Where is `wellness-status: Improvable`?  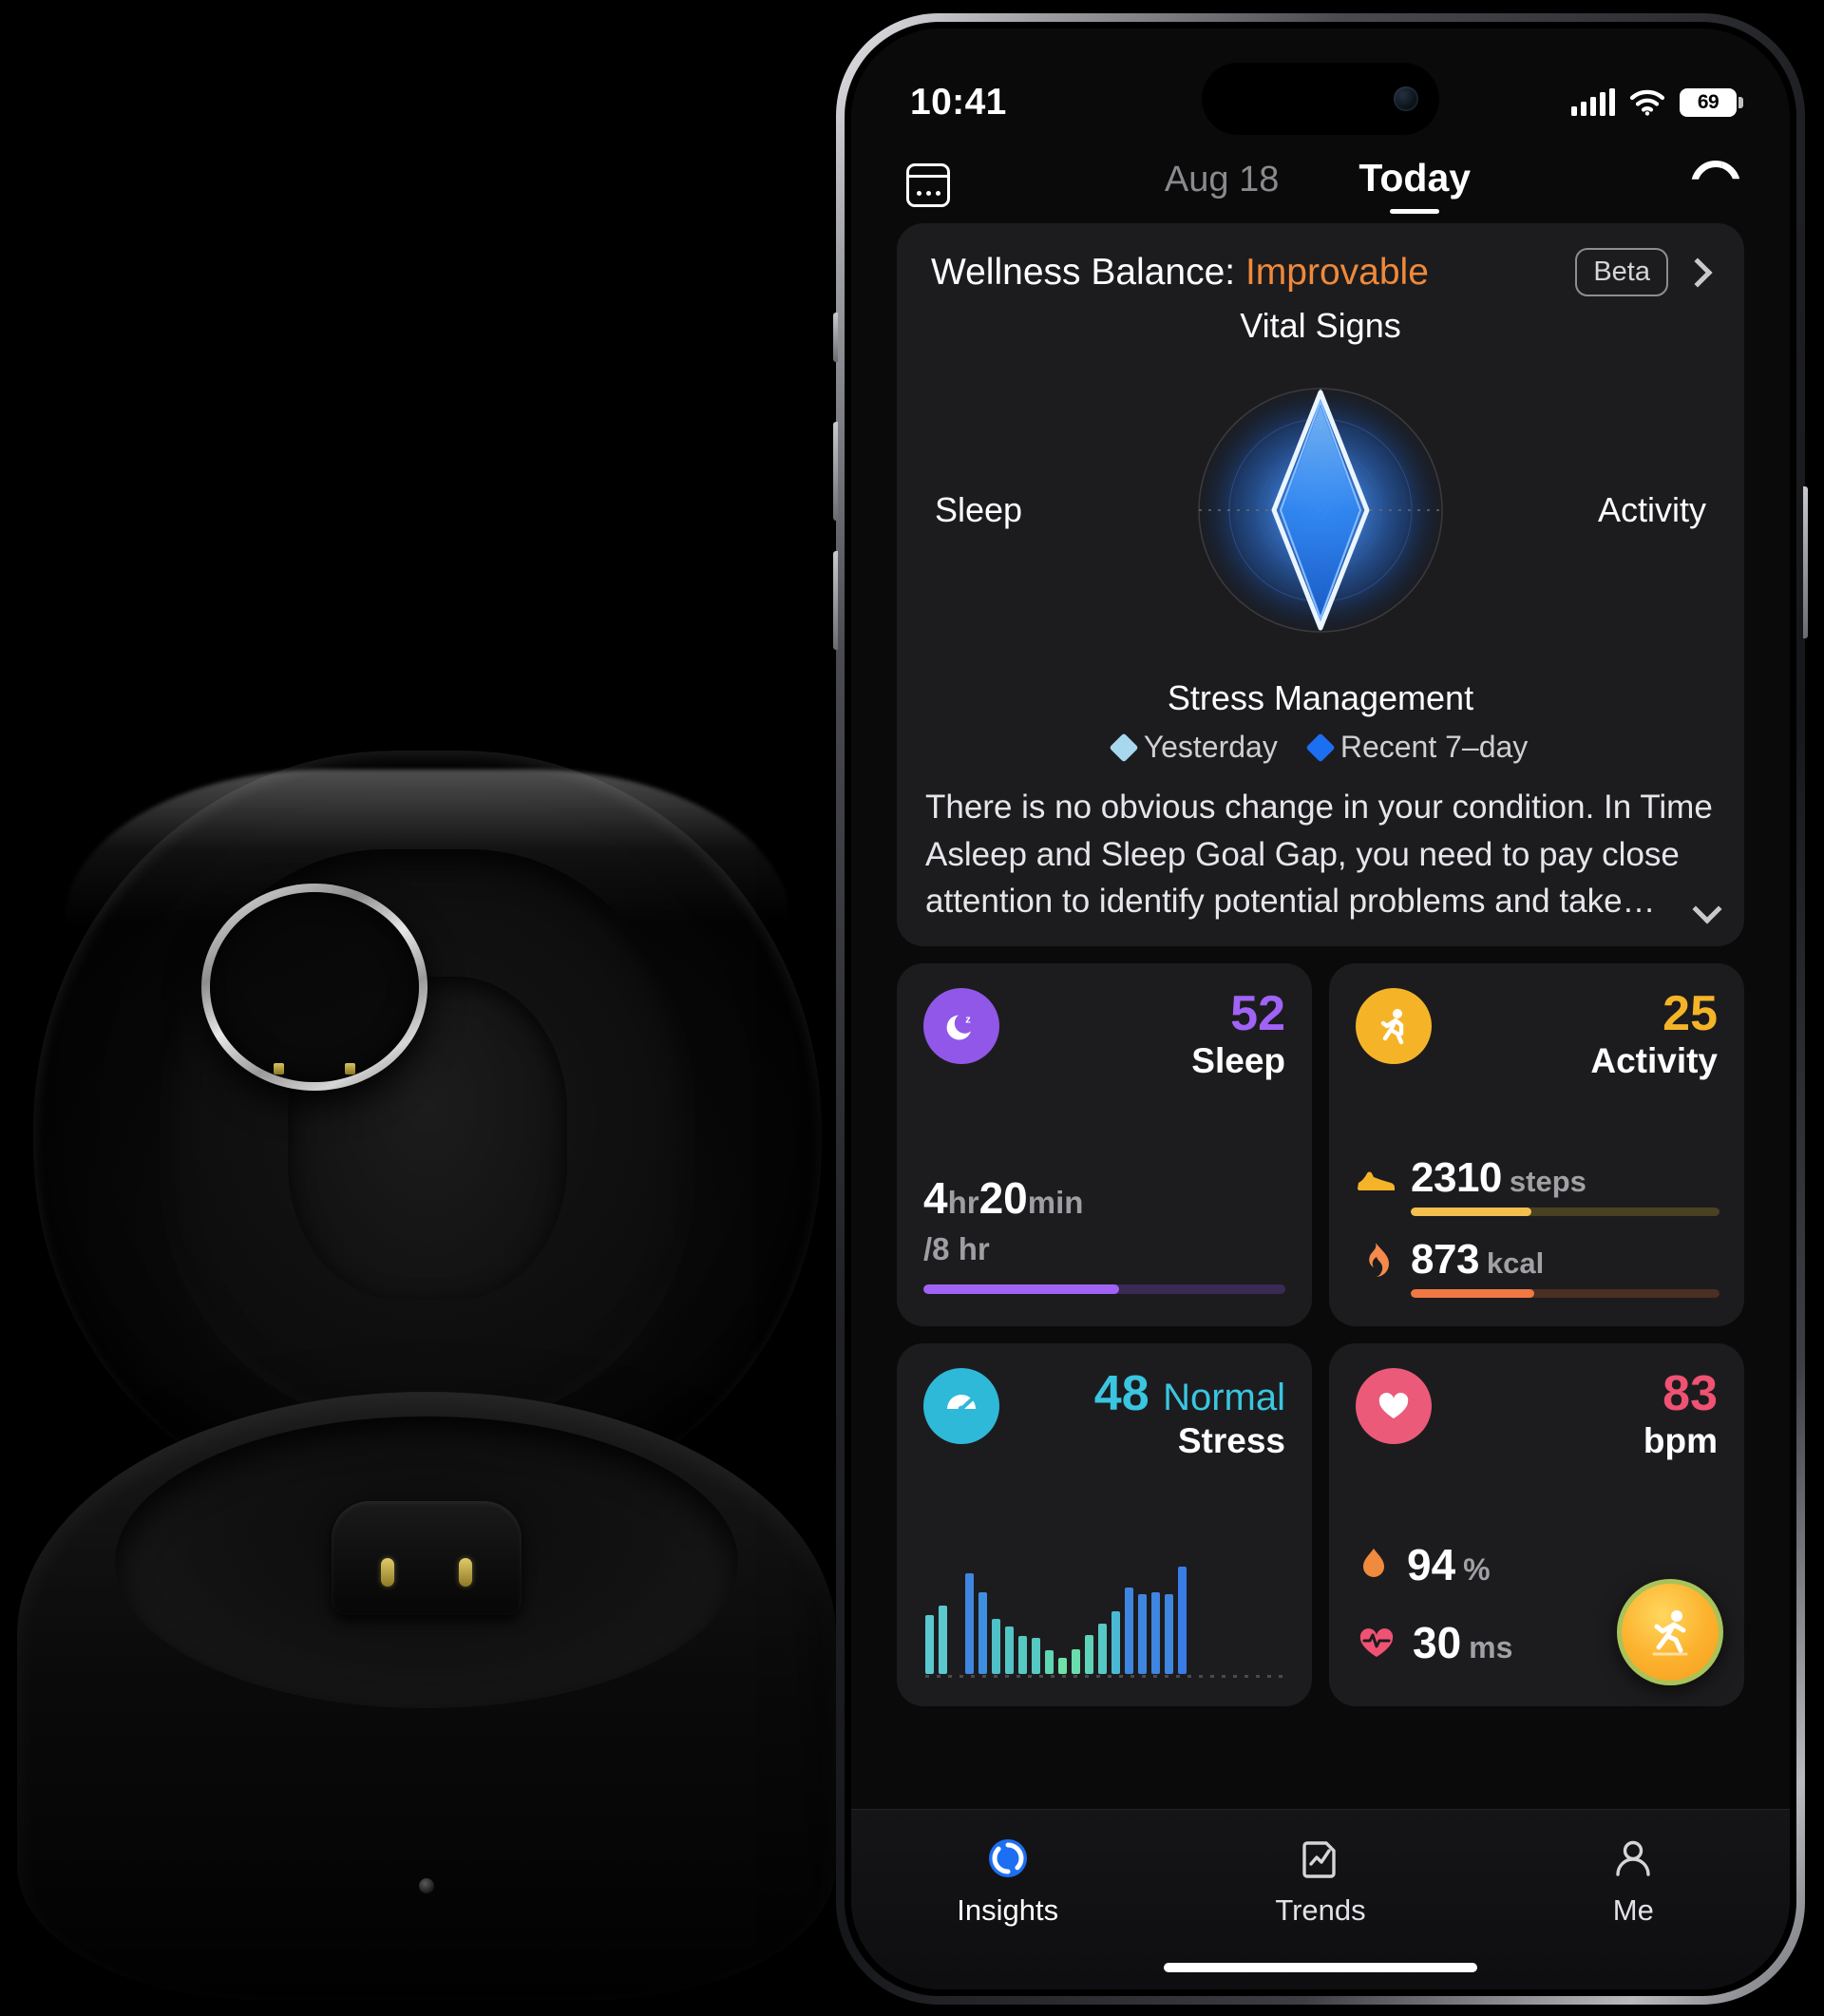
wellness-status: Improvable is located at coordinates (1336, 272).